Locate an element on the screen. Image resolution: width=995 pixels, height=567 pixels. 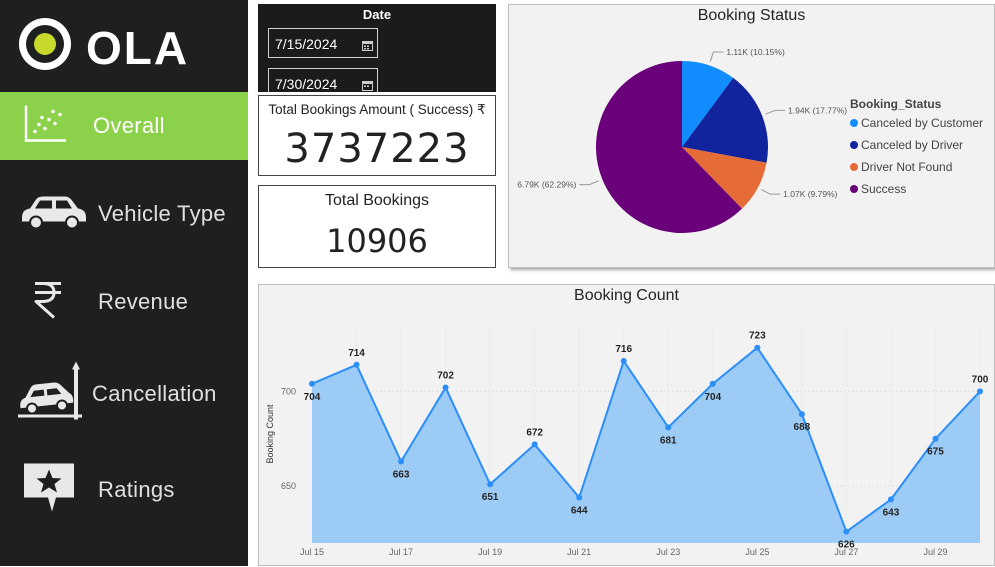
nav-label-overall: Overall is located at coordinates (129, 125).